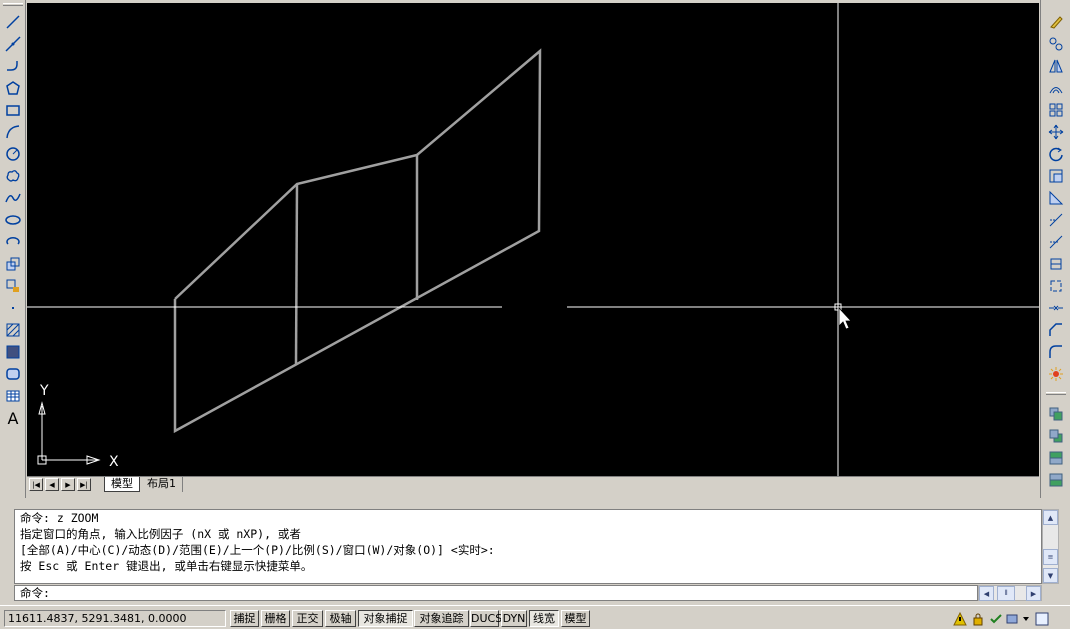 Image resolution: width=1070 pixels, height=629 pixels. What do you see at coordinates (13, 110) in the screenshot?
I see `rectangle-icon` at bounding box center [13, 110].